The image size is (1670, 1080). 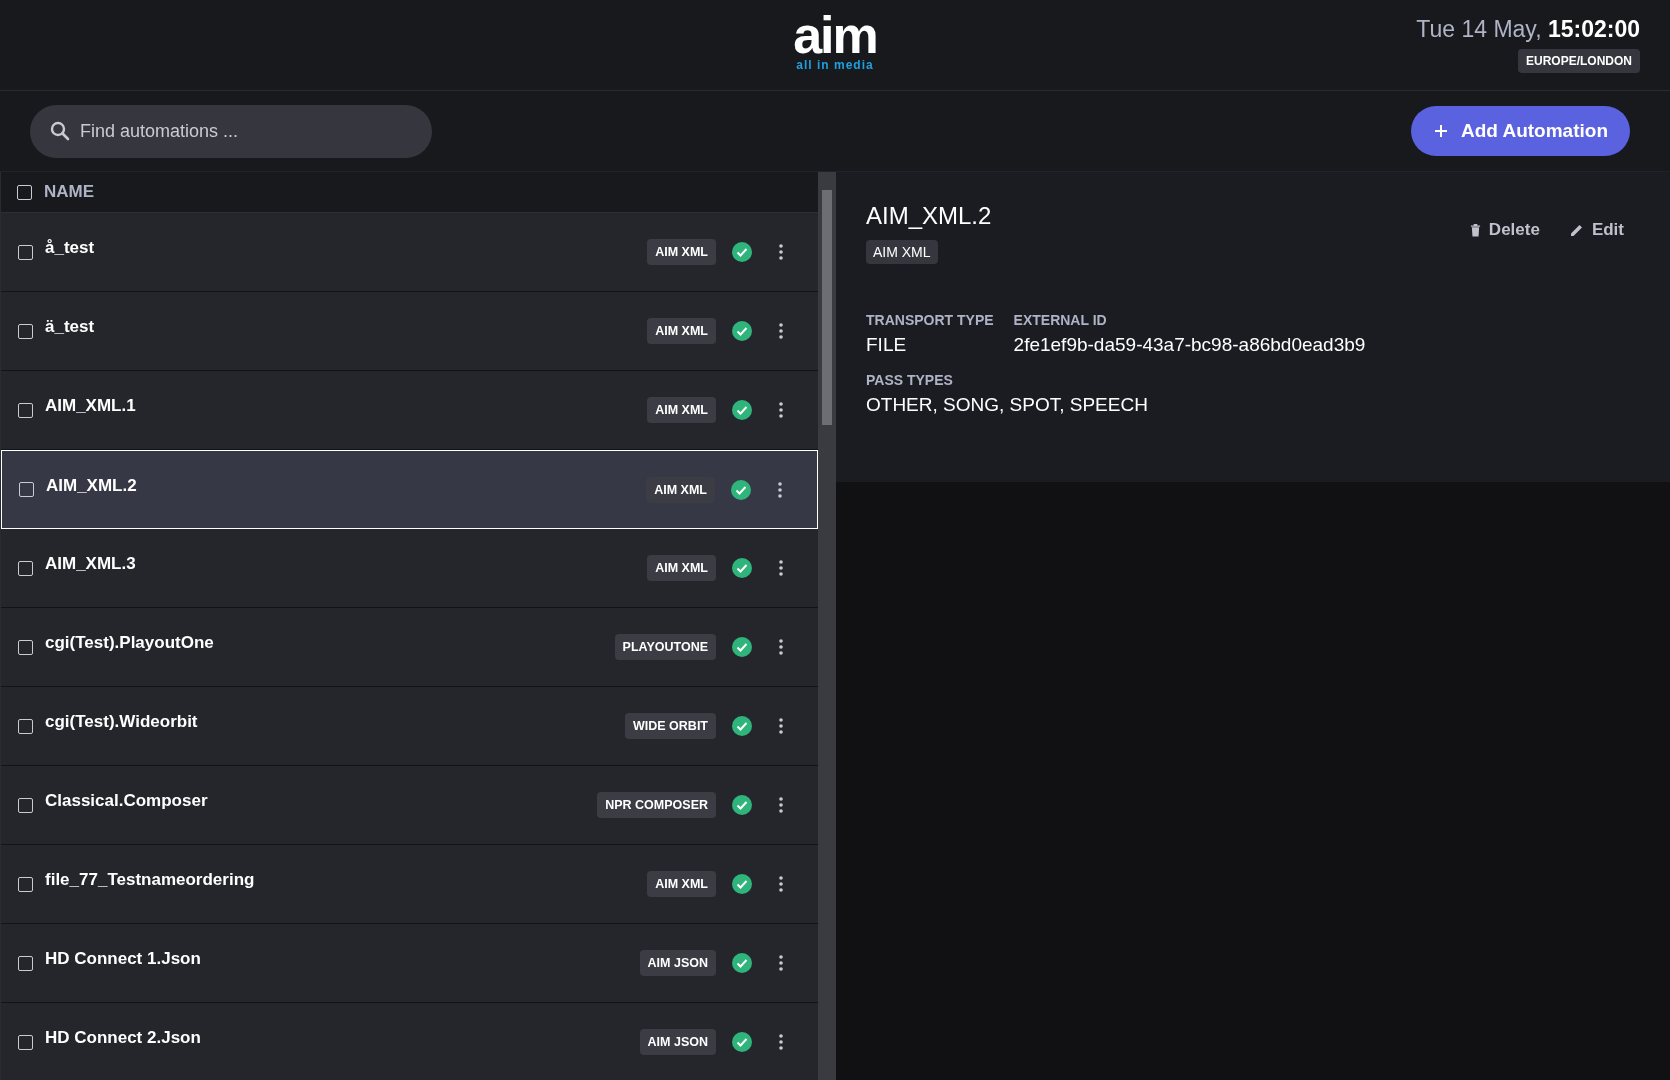 I want to click on type-tag: WIDE ORBIT, so click(x=670, y=726).